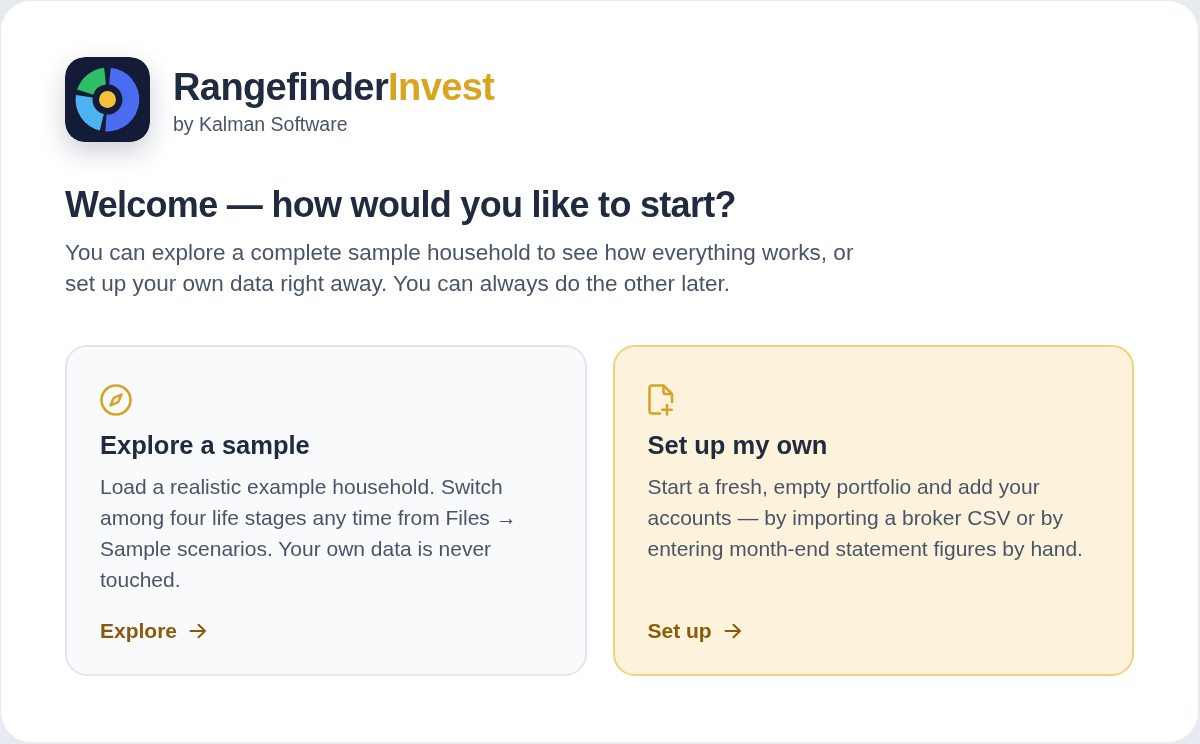  What do you see at coordinates (334, 86) in the screenshot?
I see `app-name: RangefinderInvest` at bounding box center [334, 86].